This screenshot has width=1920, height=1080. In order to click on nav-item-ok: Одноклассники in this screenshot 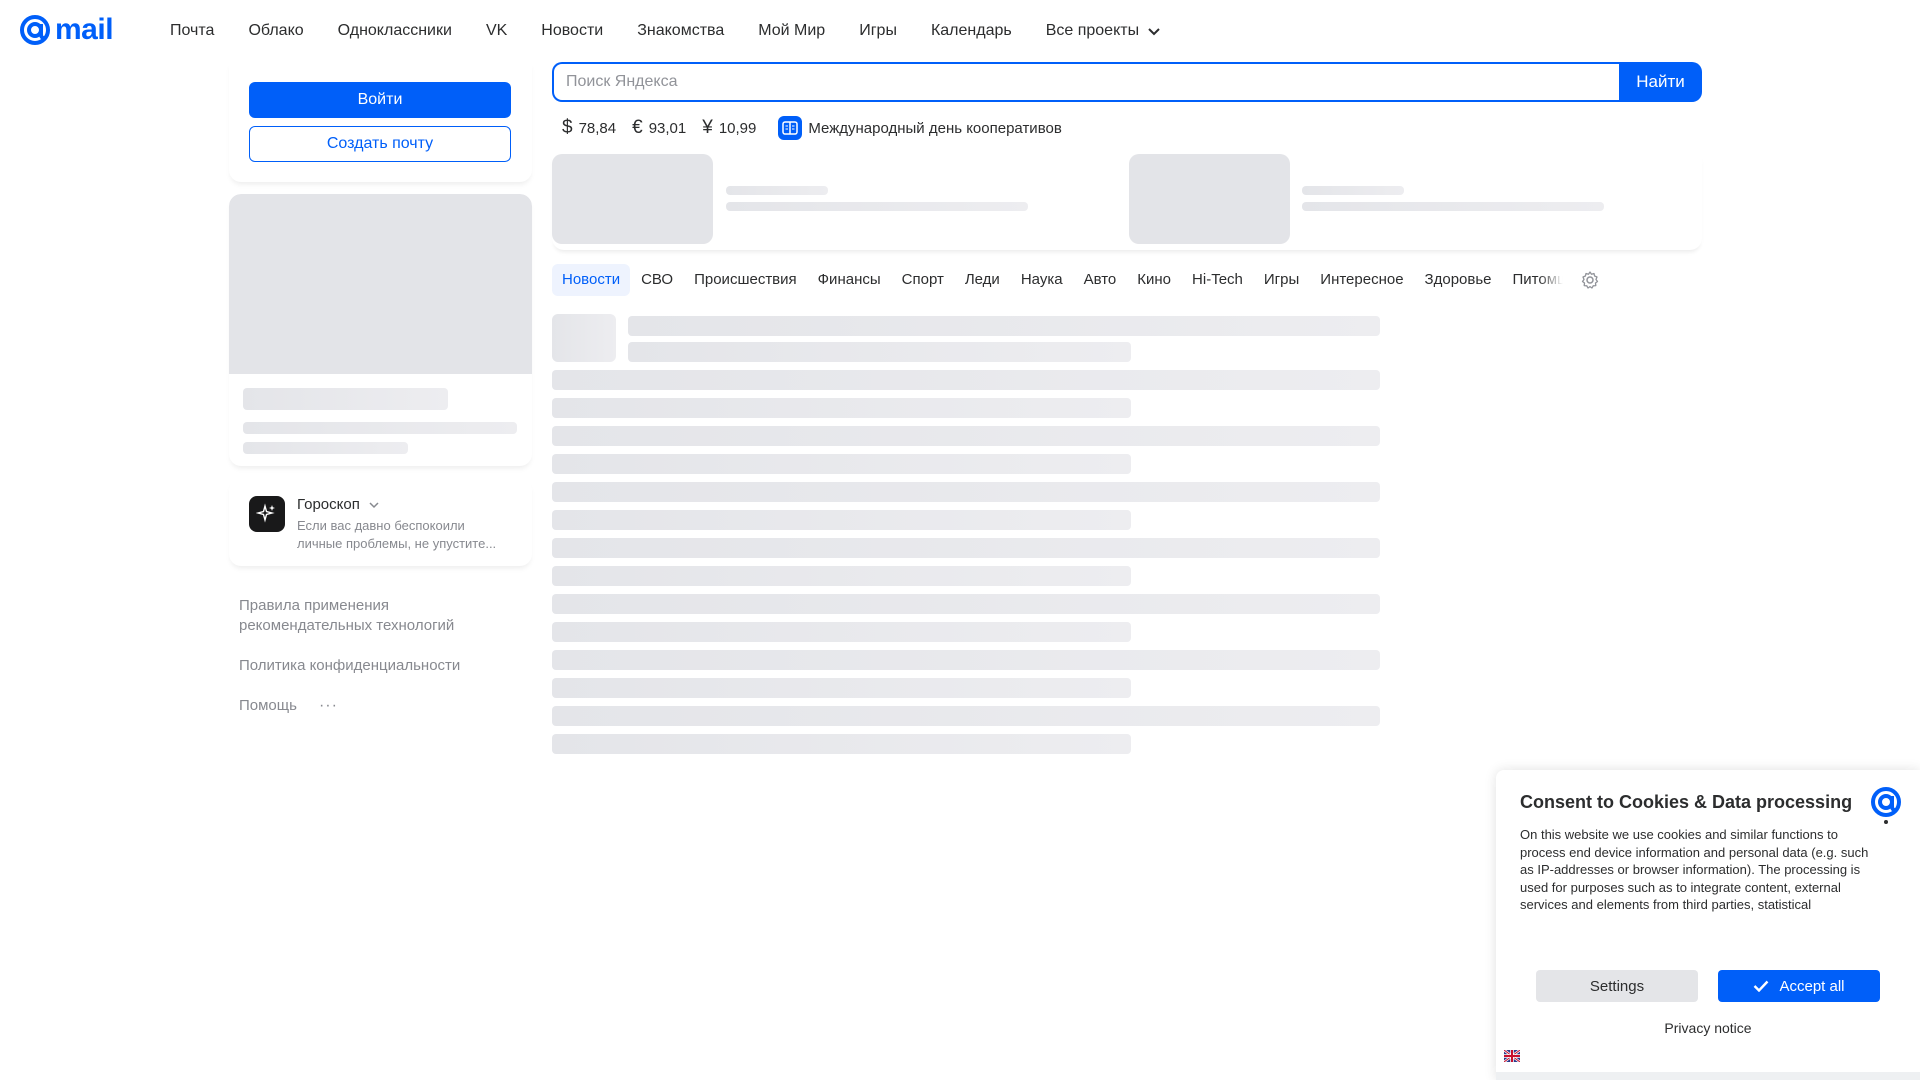, I will do `click(395, 31)`.